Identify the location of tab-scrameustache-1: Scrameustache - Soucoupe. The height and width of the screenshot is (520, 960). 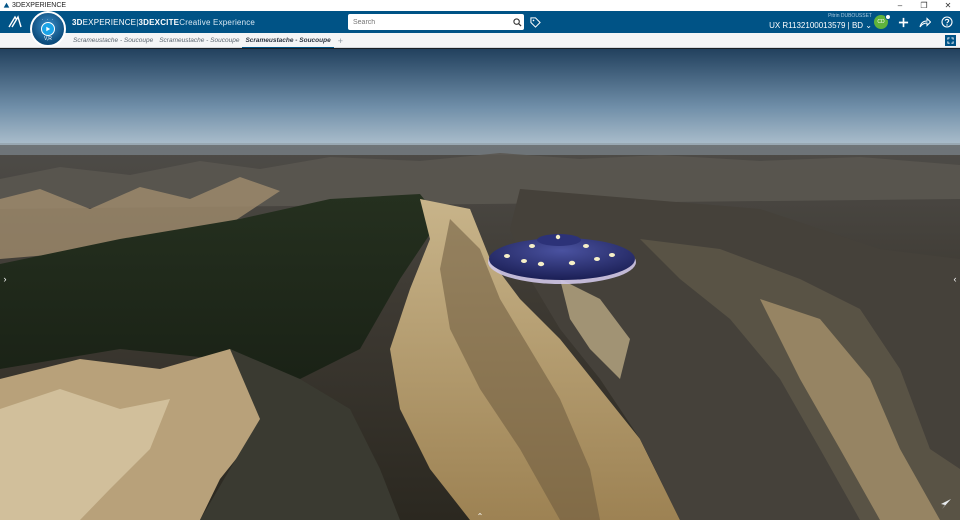
(113, 40).